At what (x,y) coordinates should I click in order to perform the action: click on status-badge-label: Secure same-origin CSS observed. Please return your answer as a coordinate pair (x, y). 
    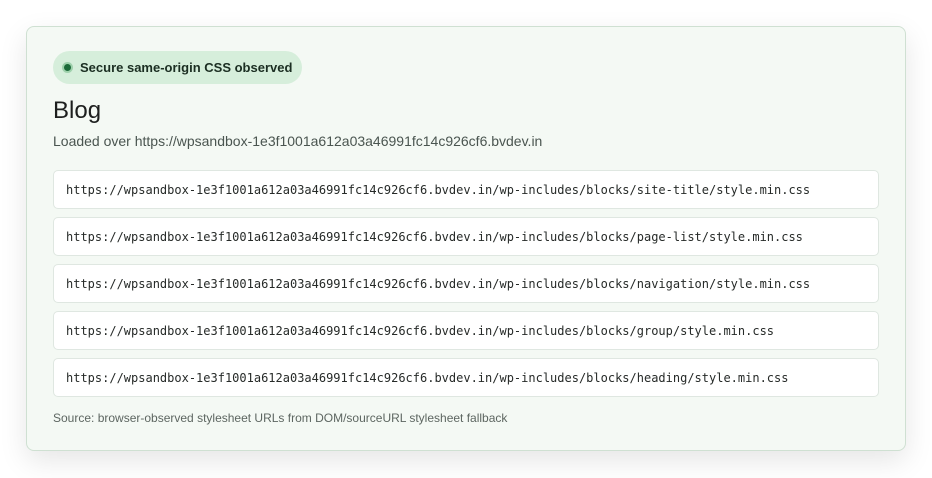
    Looking at the image, I should click on (186, 67).